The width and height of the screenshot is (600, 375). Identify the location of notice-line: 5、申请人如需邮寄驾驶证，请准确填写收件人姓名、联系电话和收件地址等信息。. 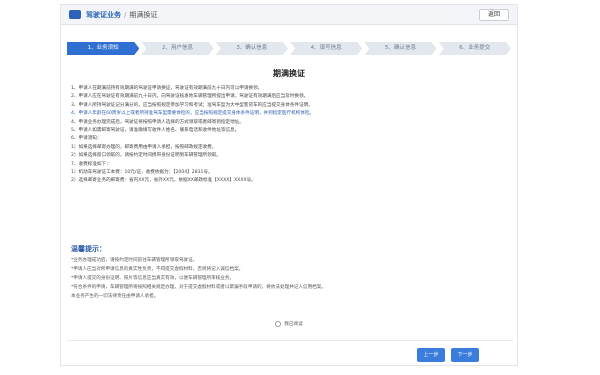
(155, 131).